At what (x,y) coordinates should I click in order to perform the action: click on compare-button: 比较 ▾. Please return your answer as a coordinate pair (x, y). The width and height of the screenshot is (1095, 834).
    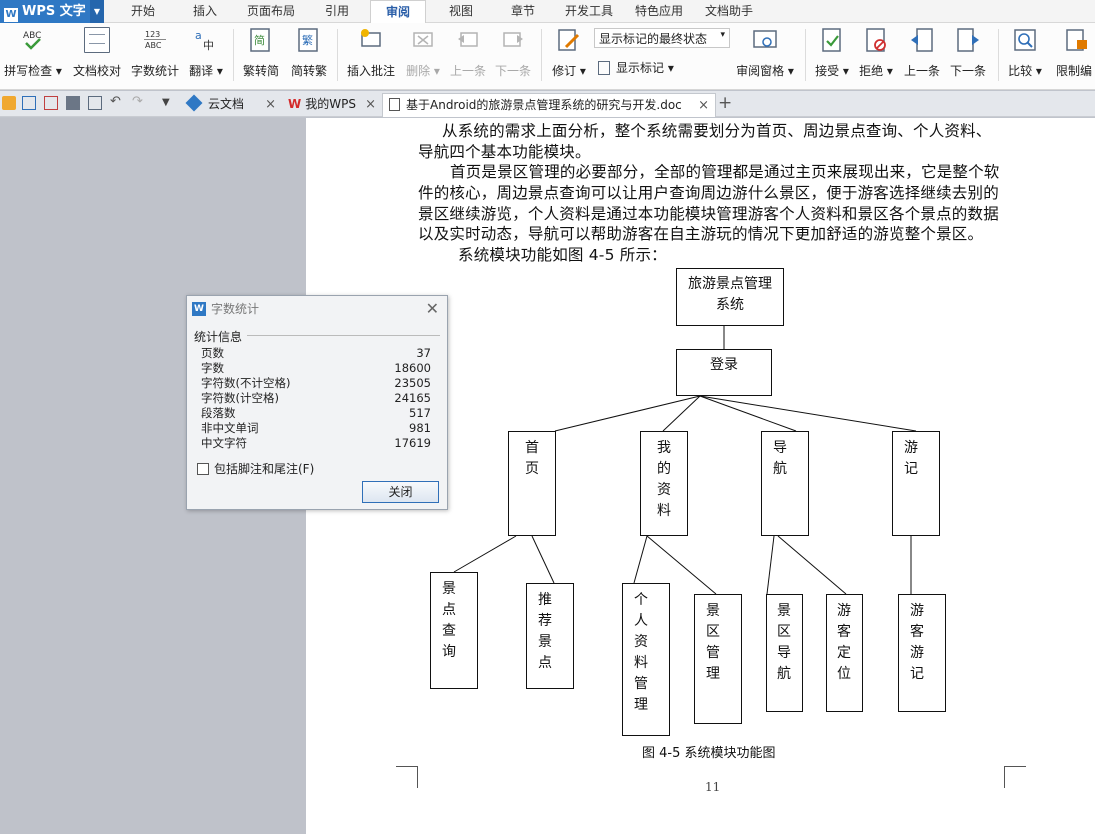
    Looking at the image, I should click on (1025, 55).